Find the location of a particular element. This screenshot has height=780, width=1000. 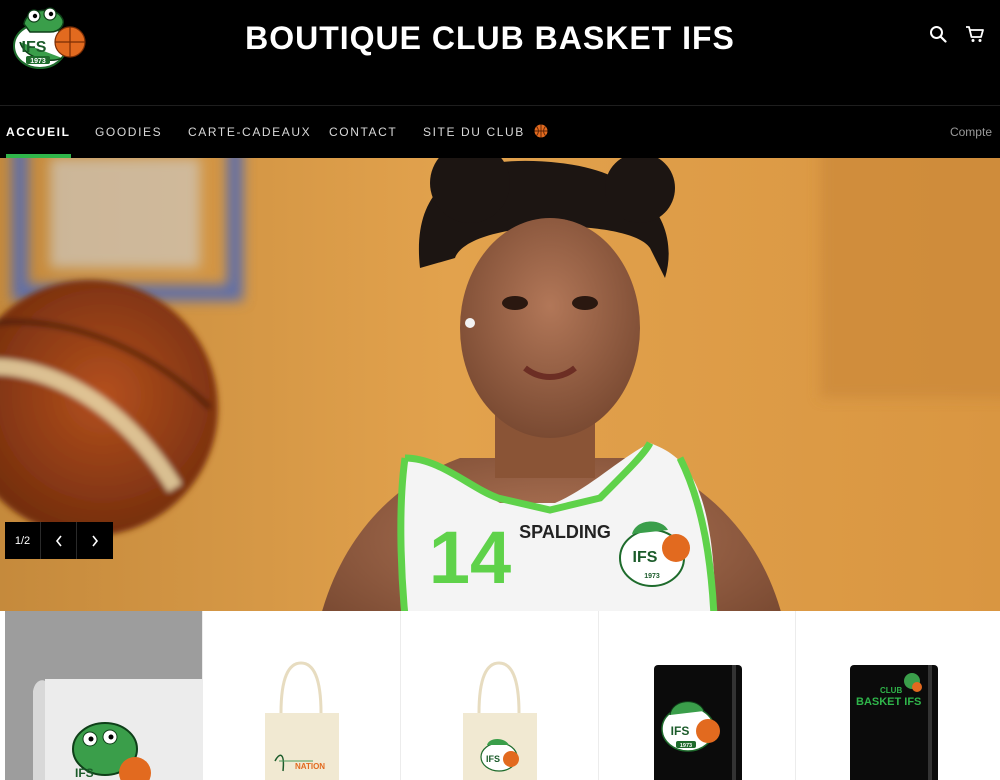

nav-item-carte-cadeaux: CARTE-CADEAUX is located at coordinates (249, 132).